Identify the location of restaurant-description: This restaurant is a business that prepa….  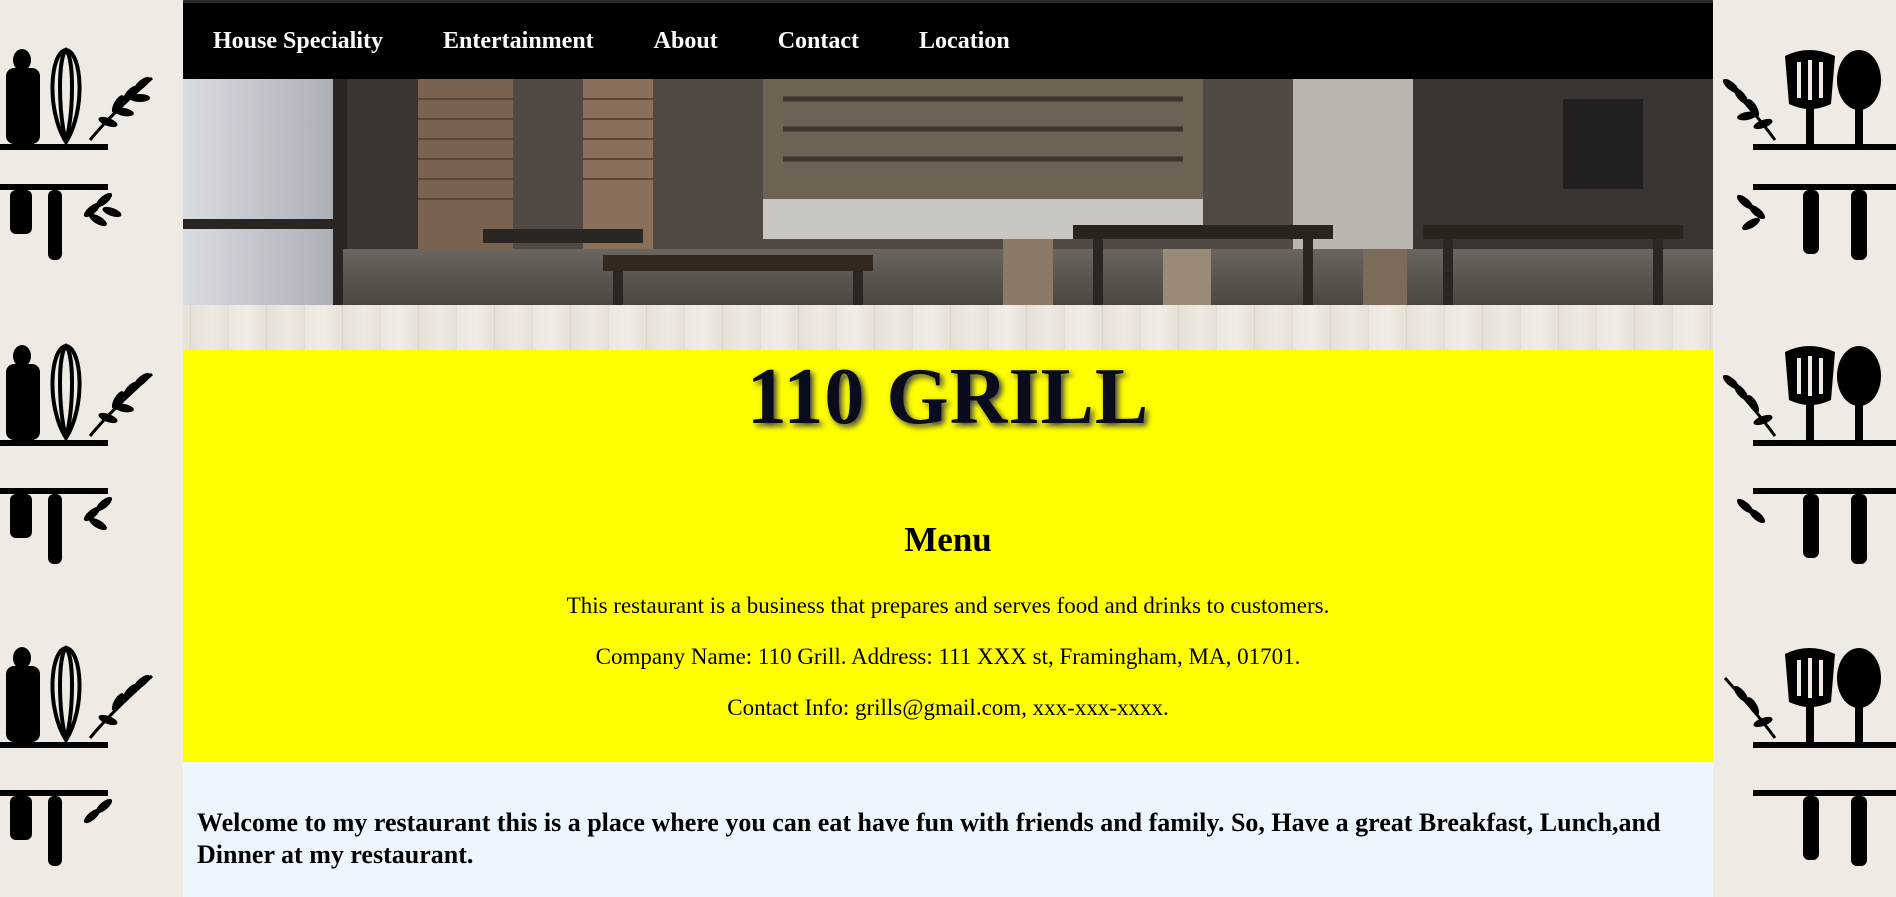
(948, 605).